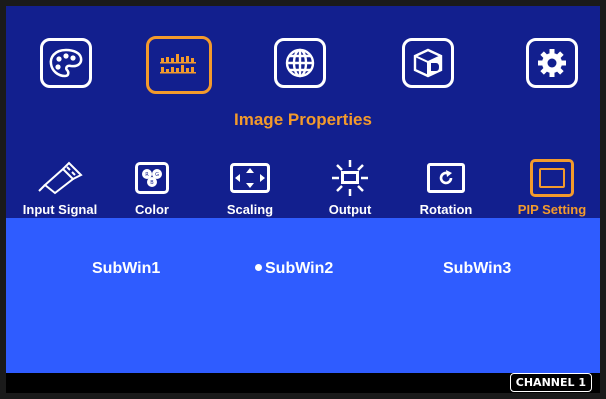  I want to click on sub-item-rotation: Rotation, so click(446, 187).